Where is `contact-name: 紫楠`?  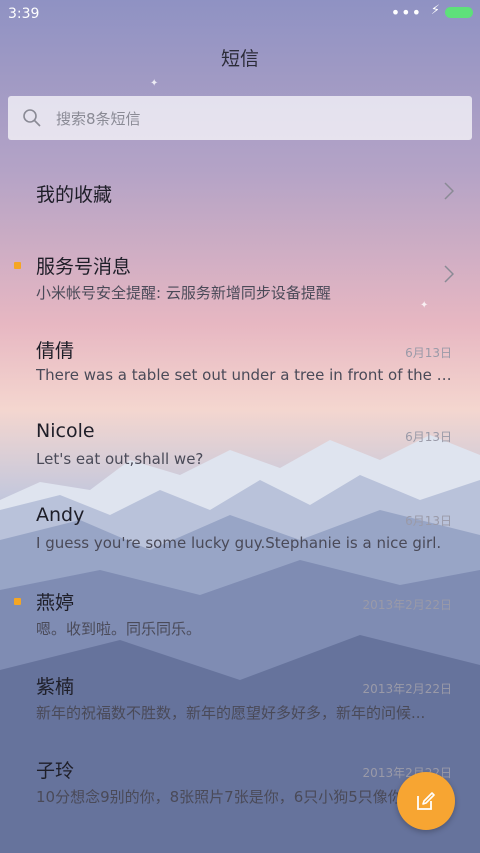 contact-name: 紫楠 is located at coordinates (55, 687).